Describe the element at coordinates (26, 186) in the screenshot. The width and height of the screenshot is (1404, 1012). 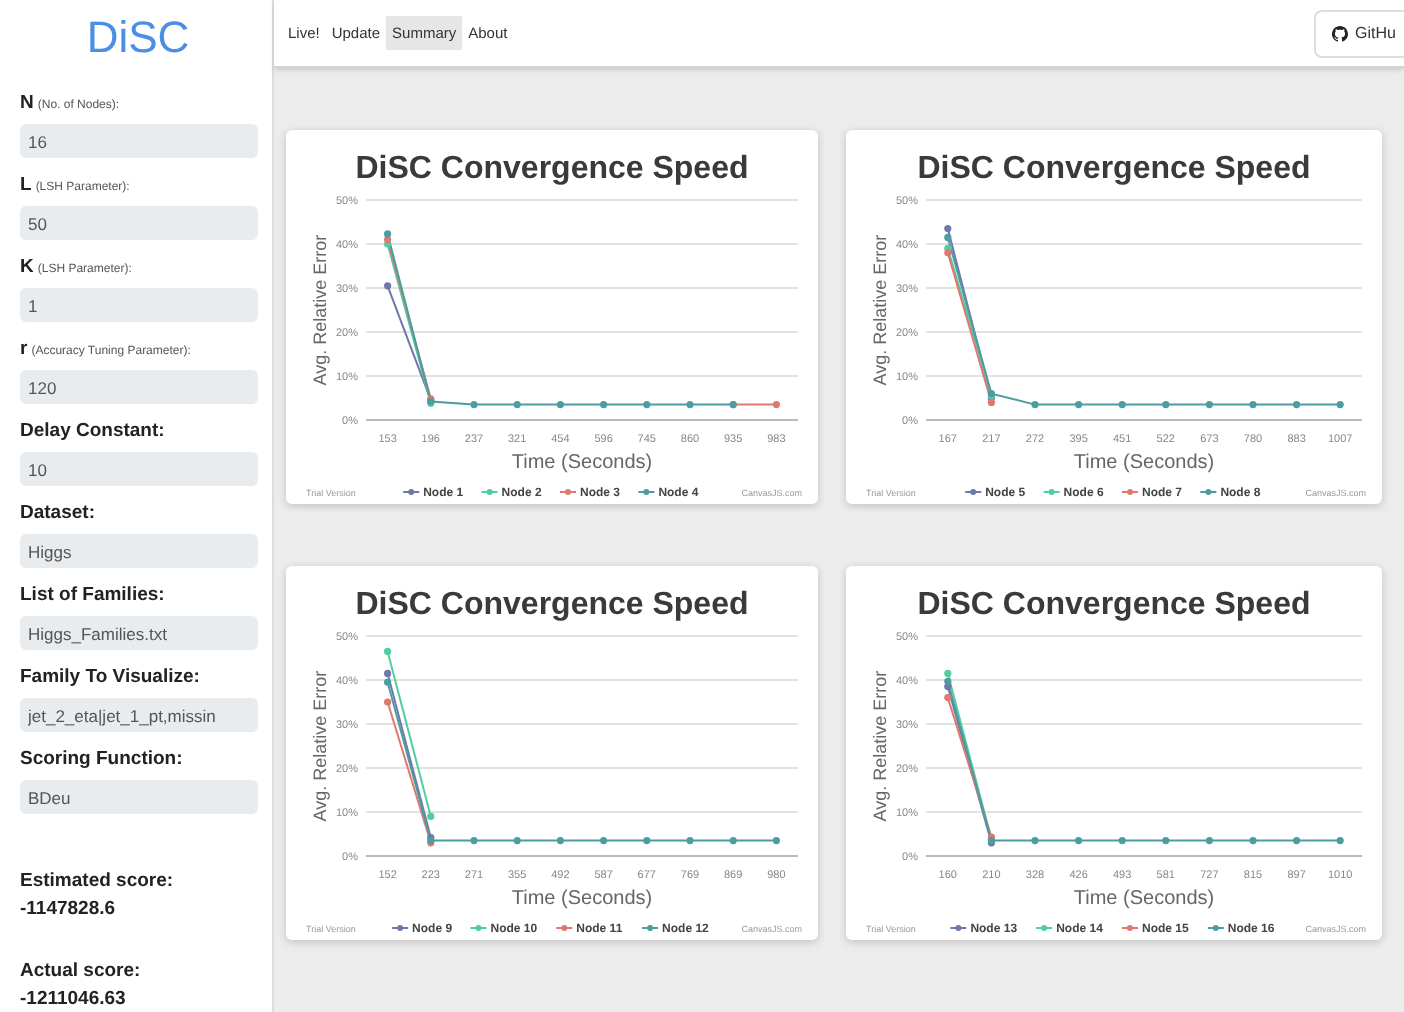
I see `field-label: L` at that location.